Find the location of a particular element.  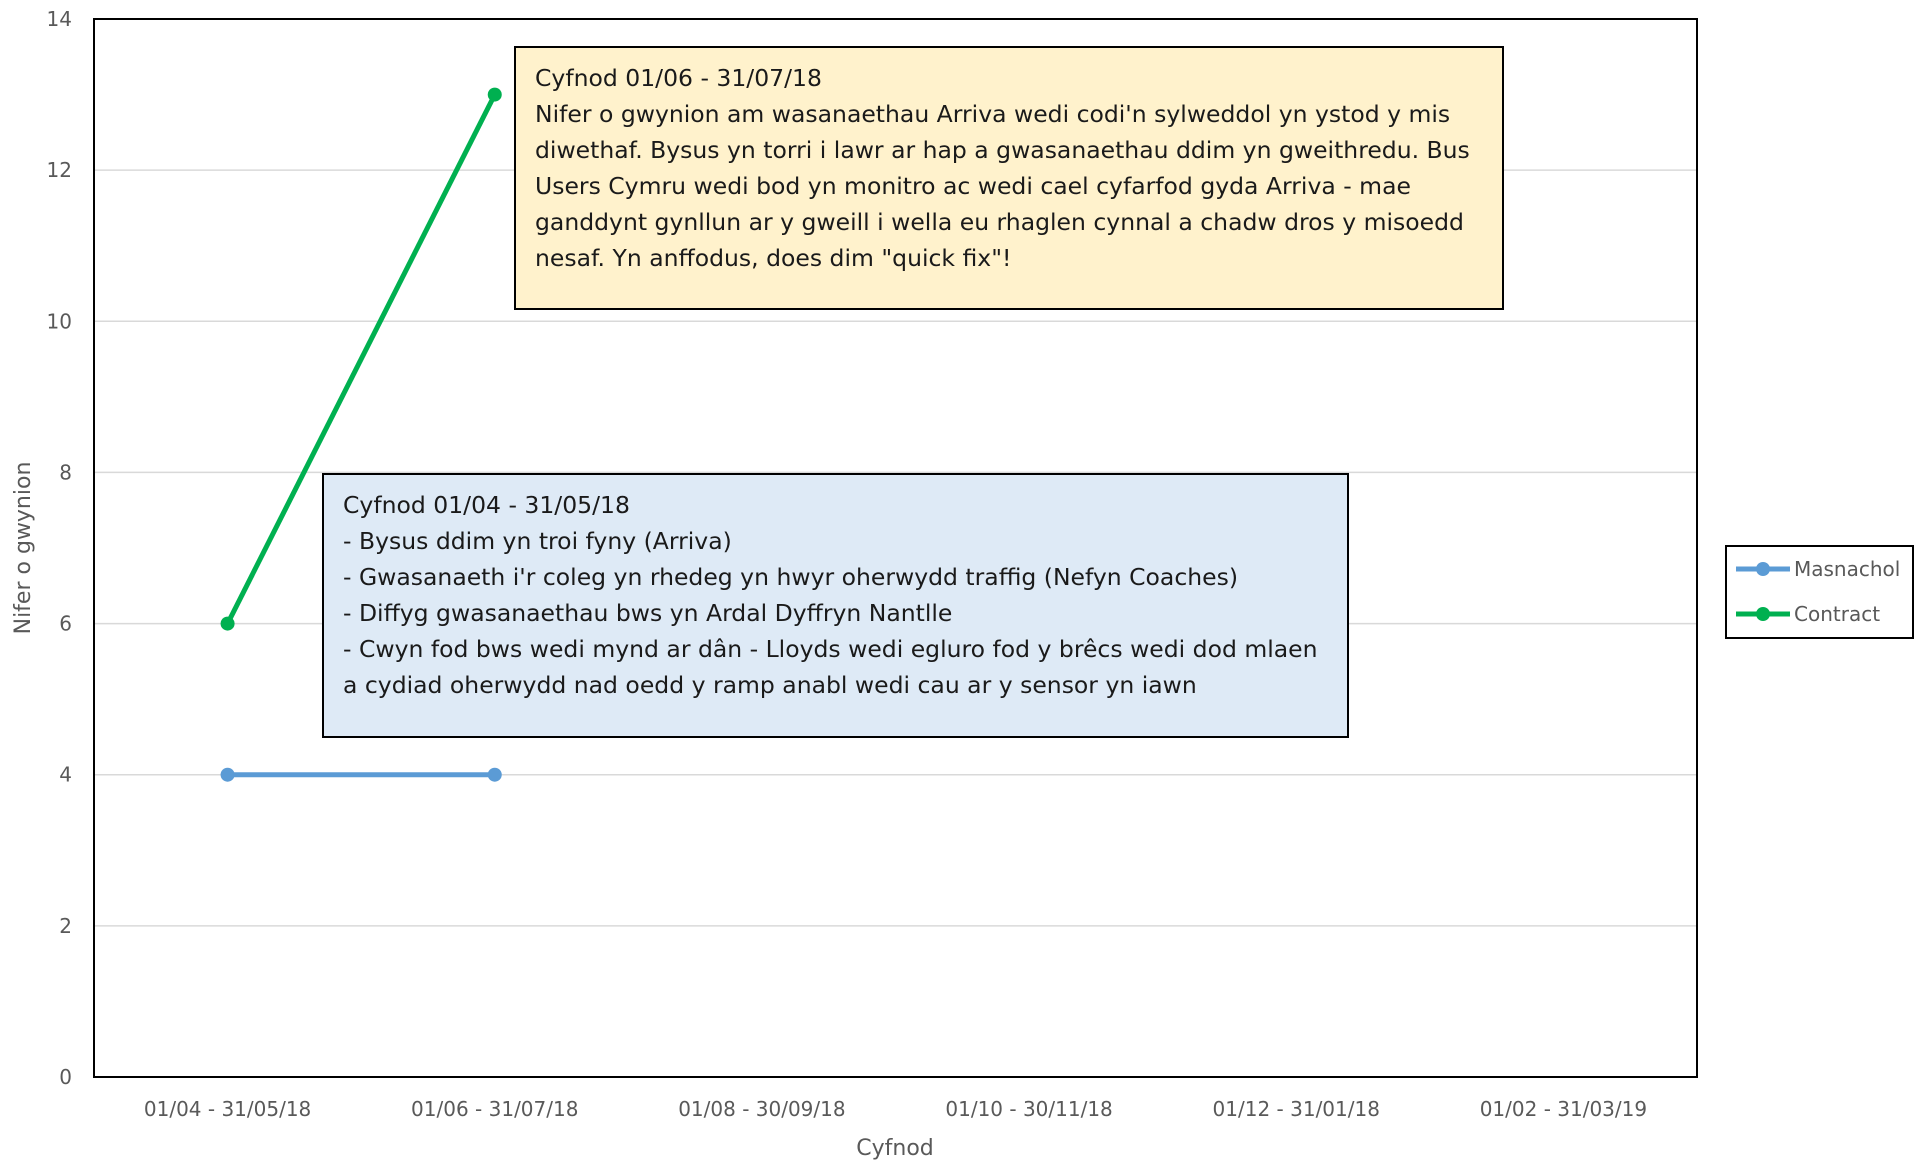

y-tick-label: 0 is located at coordinates (65, 1077).